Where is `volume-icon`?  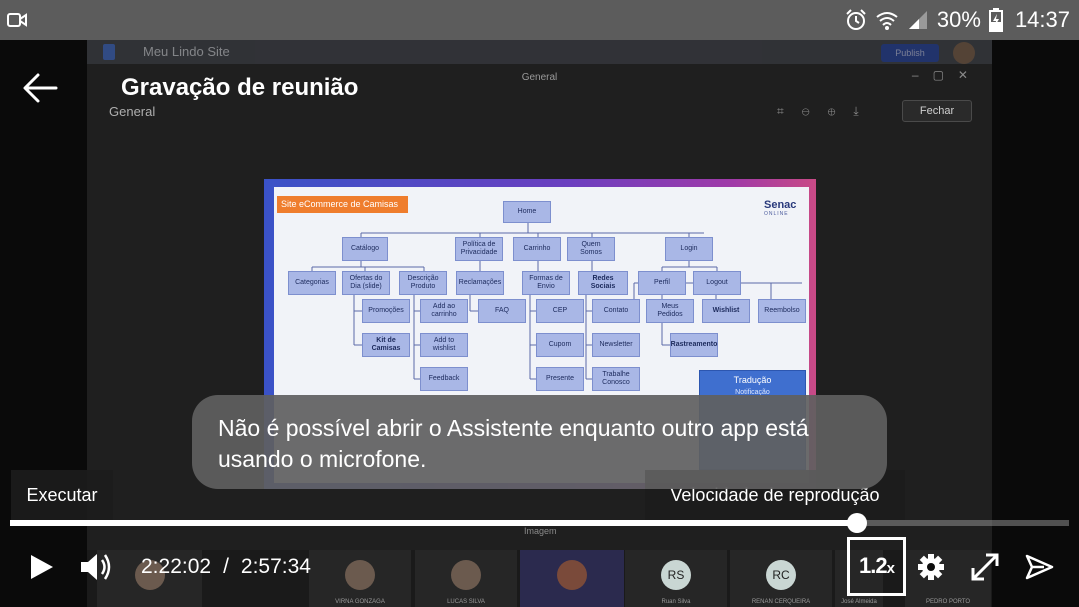 volume-icon is located at coordinates (96, 567).